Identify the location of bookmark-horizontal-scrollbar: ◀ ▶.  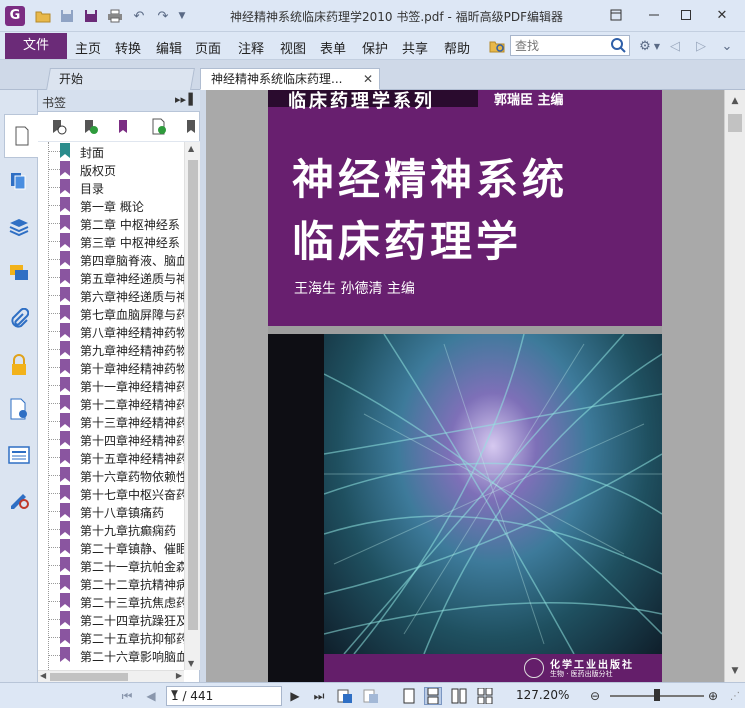
(111, 676).